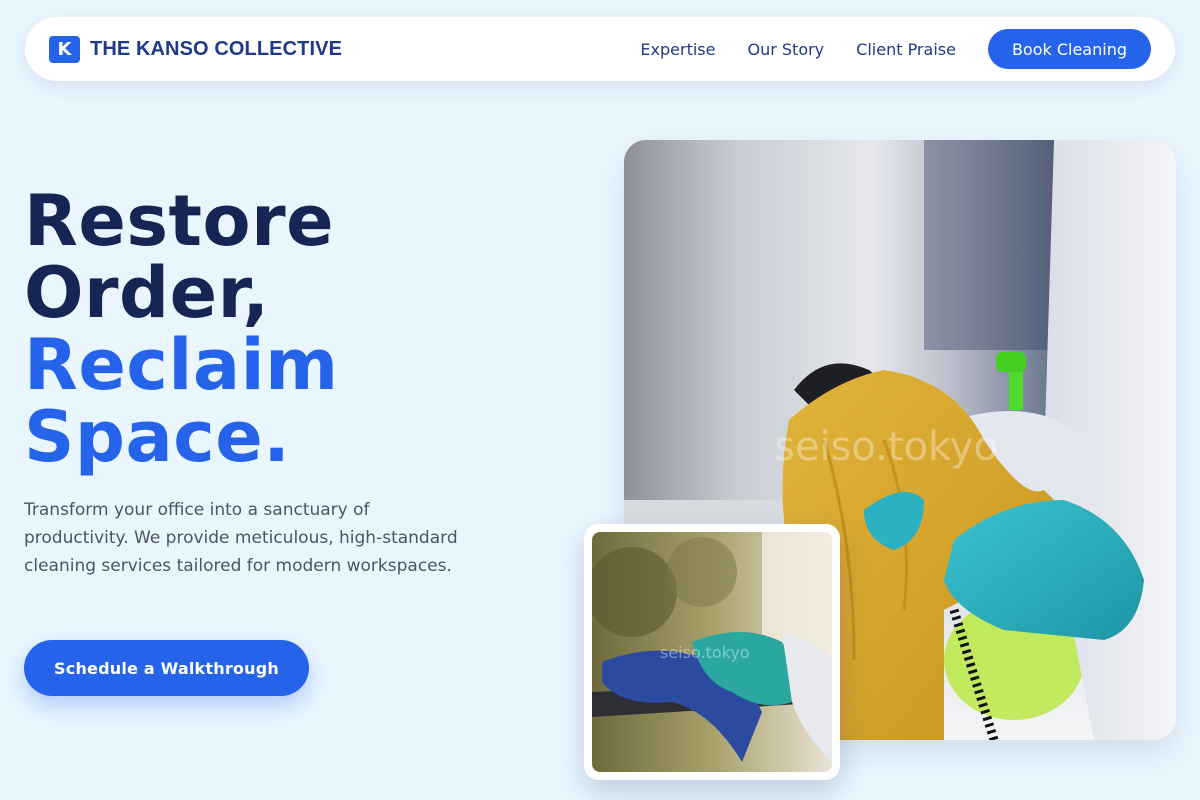 This screenshot has width=1200, height=800. What do you see at coordinates (157, 437) in the screenshot?
I see `headline-line-4: Space.` at bounding box center [157, 437].